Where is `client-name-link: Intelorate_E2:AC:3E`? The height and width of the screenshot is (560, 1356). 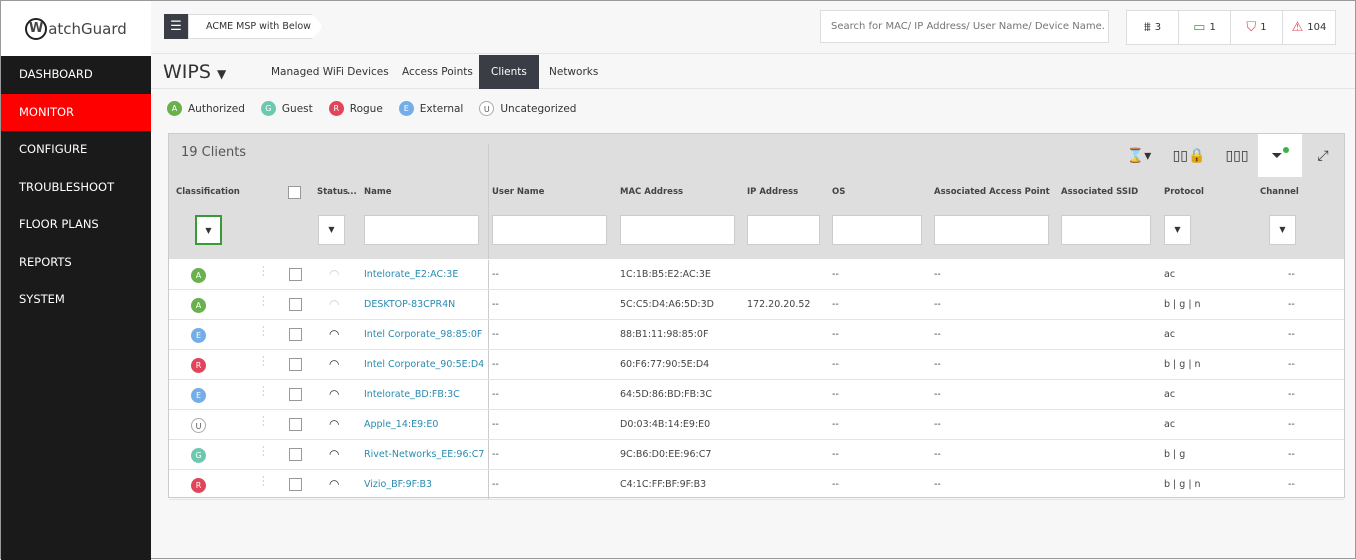 client-name-link: Intelorate_E2:AC:3E is located at coordinates (411, 274).